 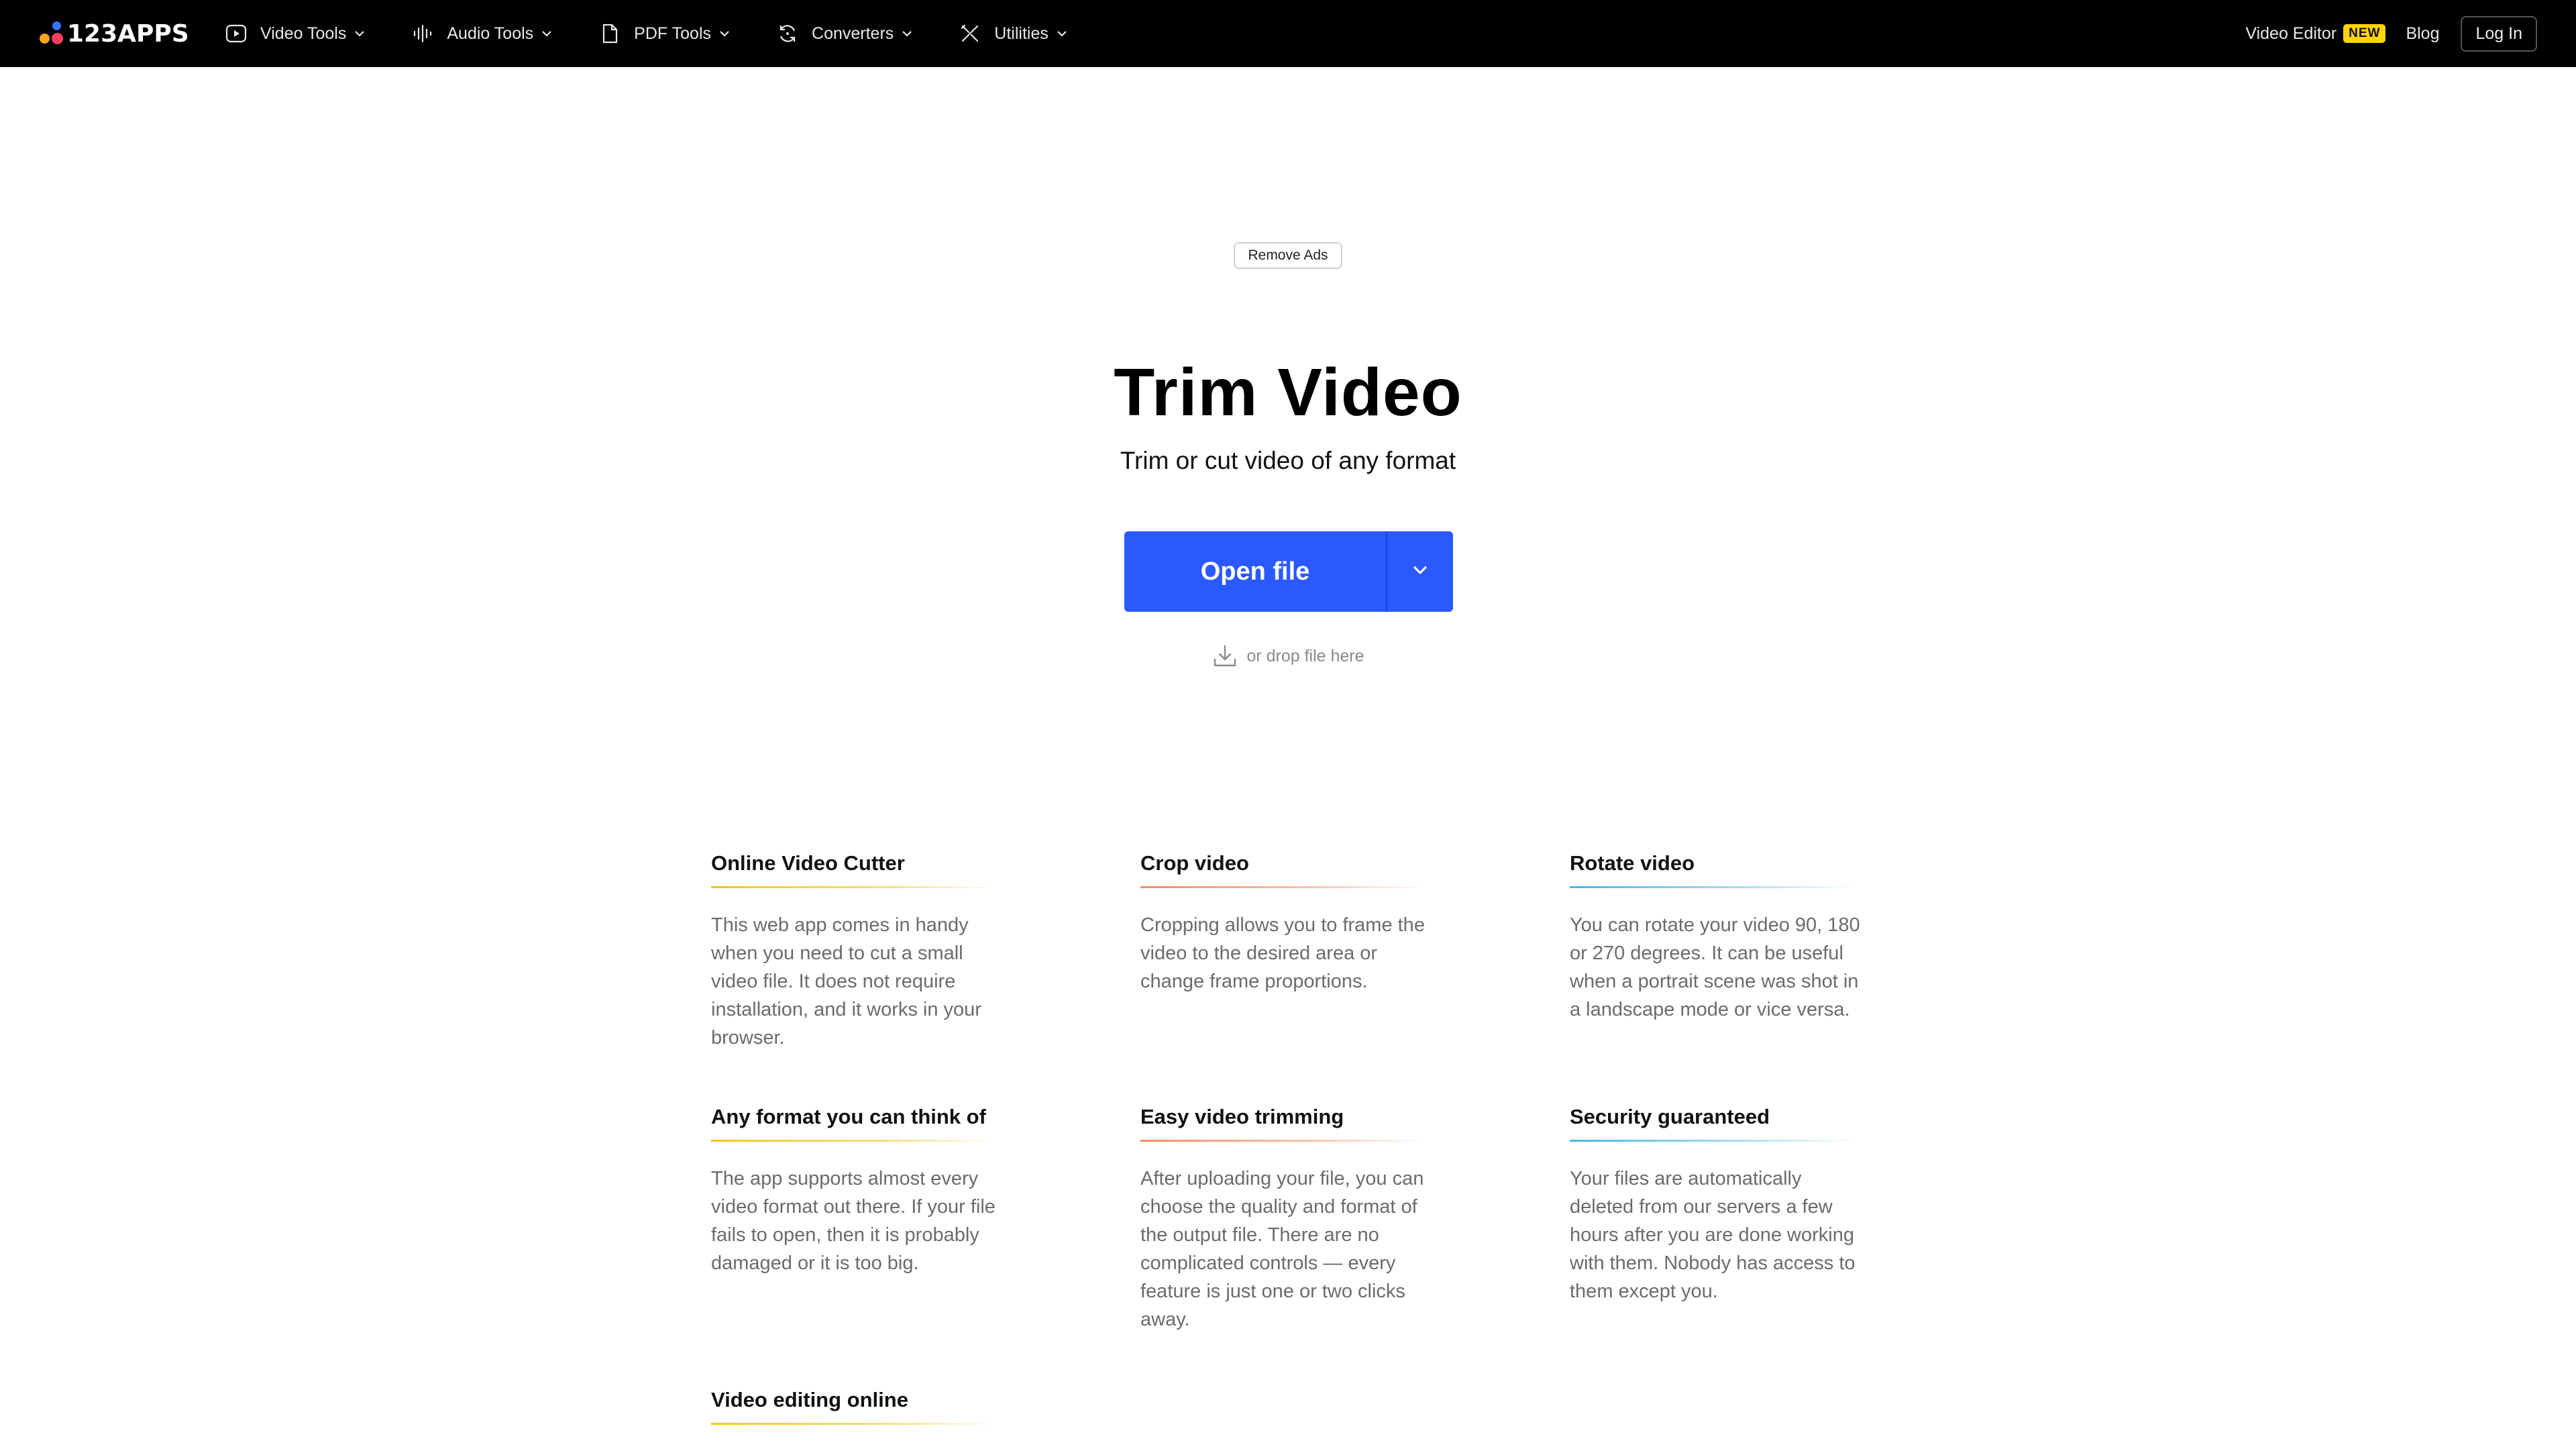 I want to click on logo-text: 123APPS, so click(x=128, y=33).